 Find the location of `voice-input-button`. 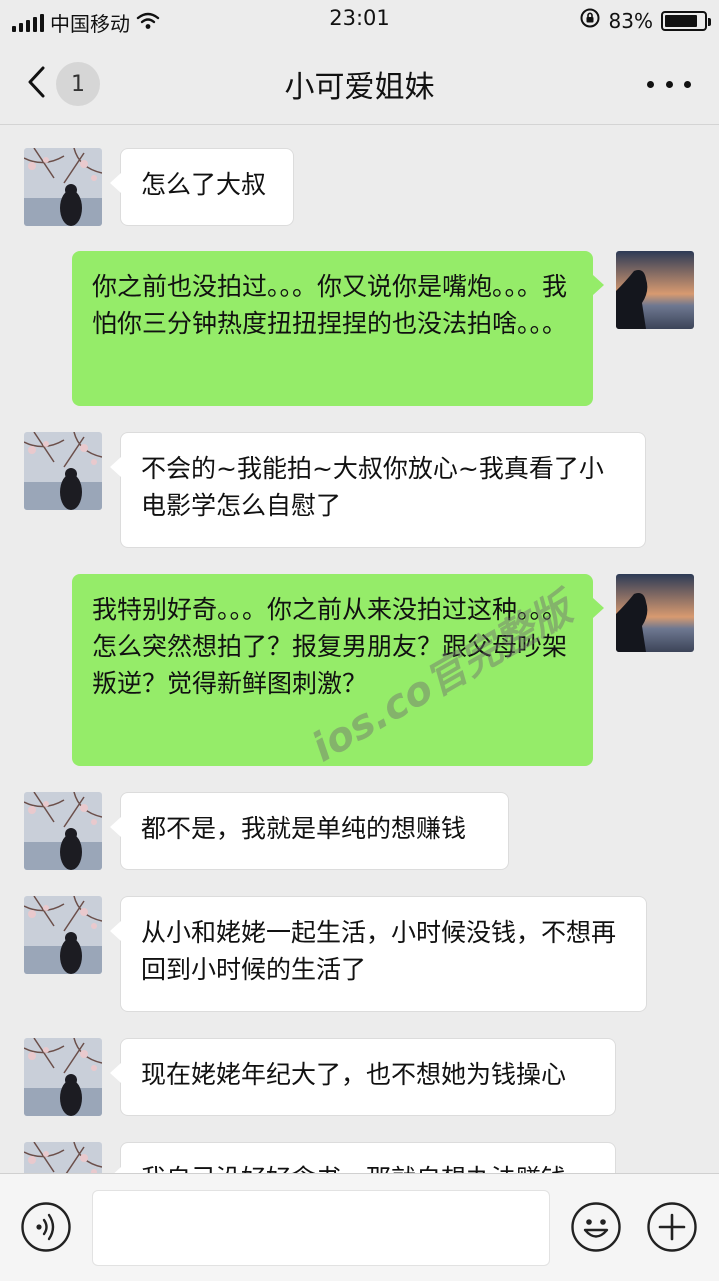

voice-input-button is located at coordinates (46, 1227).